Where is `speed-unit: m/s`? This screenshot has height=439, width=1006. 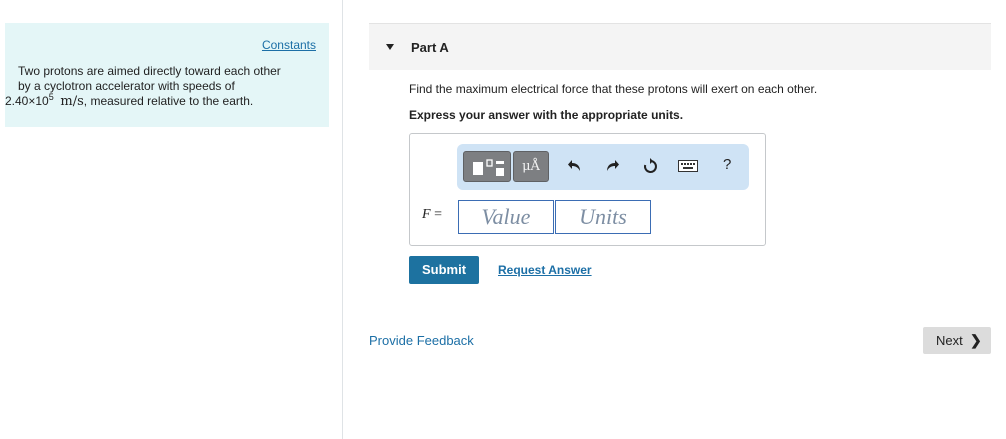 speed-unit: m/s is located at coordinates (72, 101).